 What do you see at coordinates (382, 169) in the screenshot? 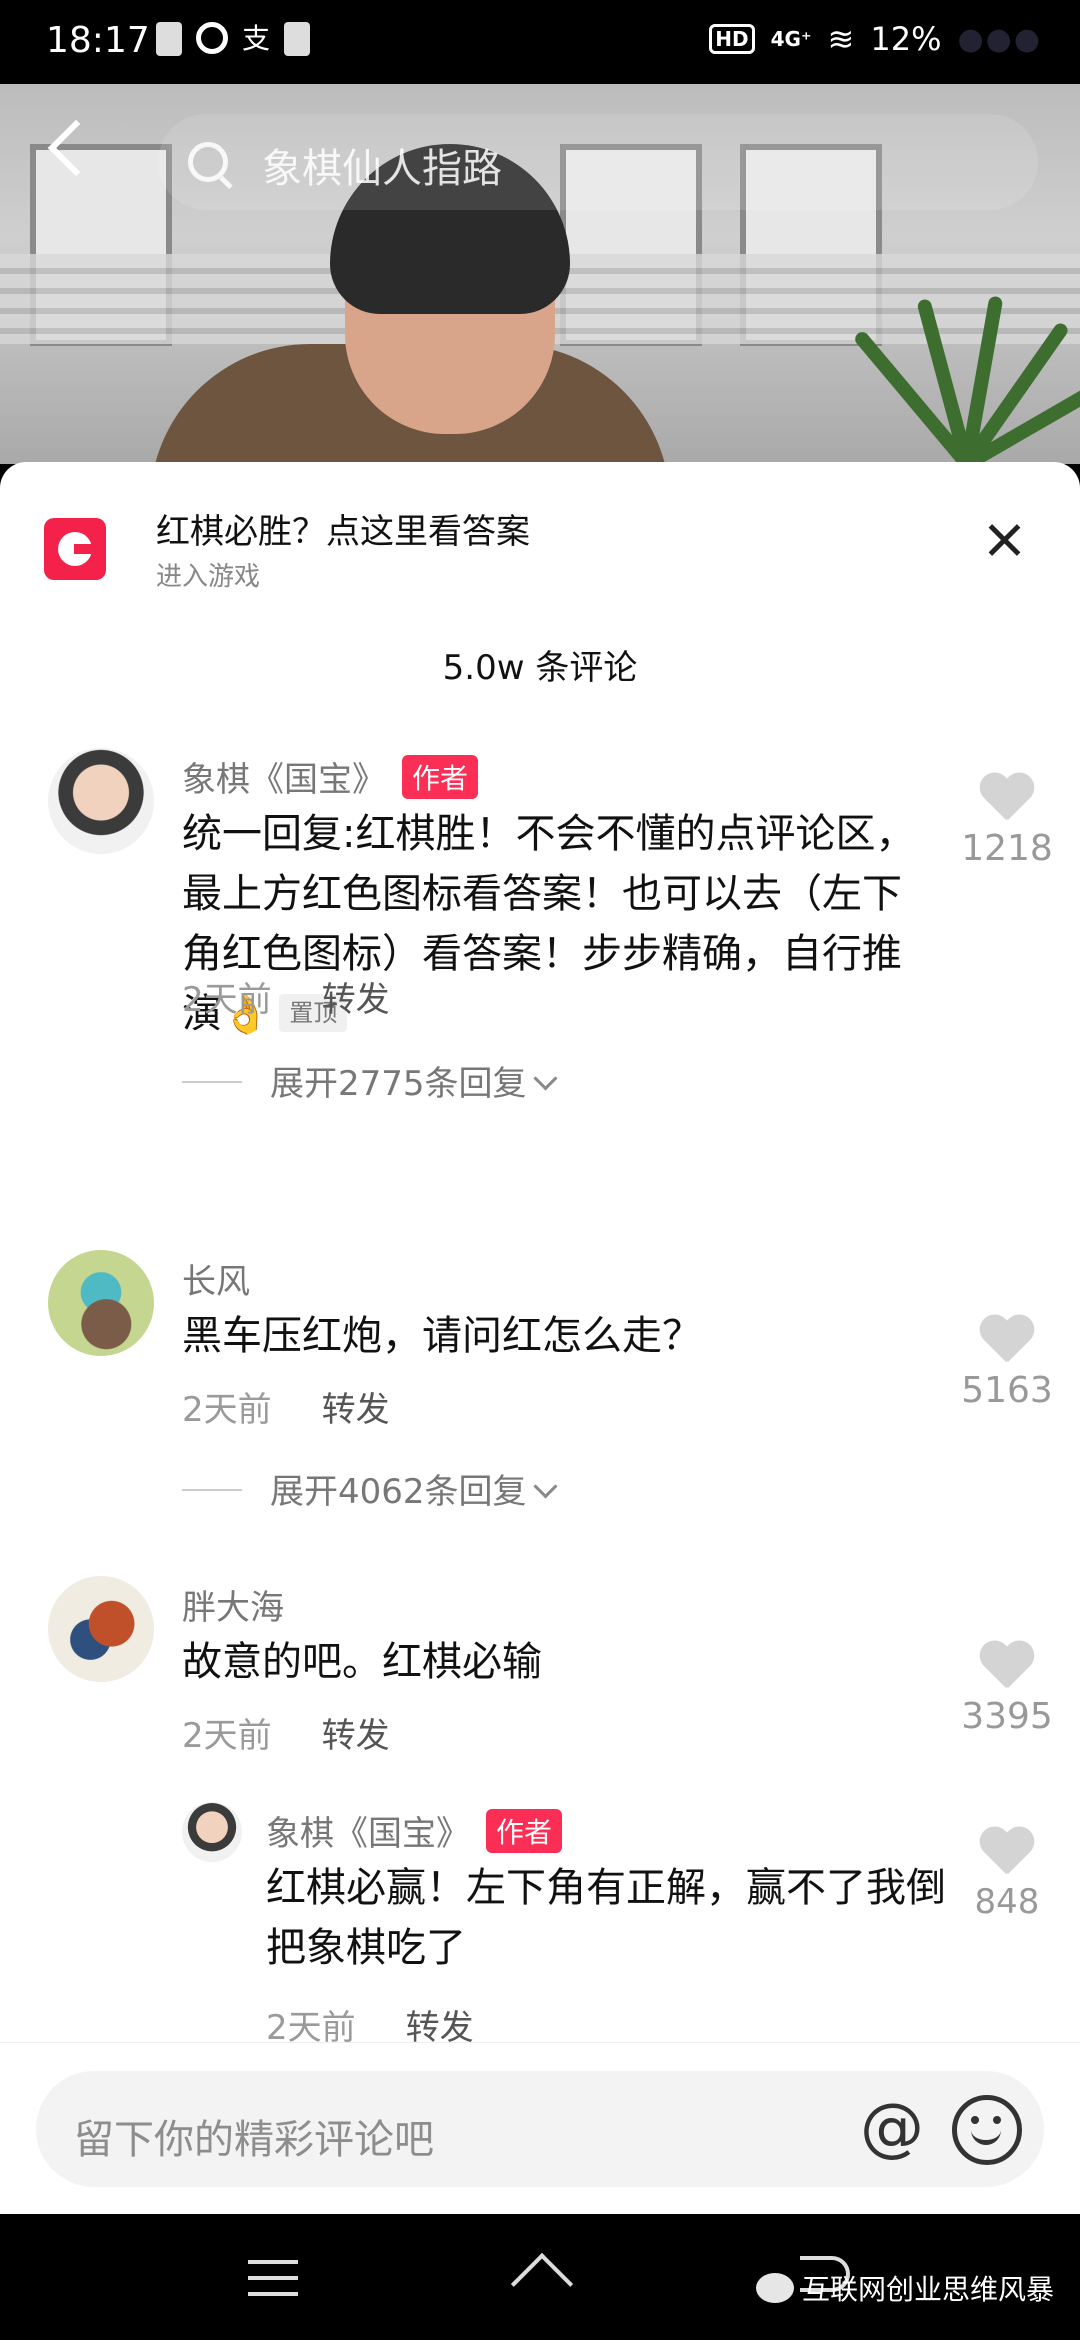
I see `search-query: 象棋仙人指路` at bounding box center [382, 169].